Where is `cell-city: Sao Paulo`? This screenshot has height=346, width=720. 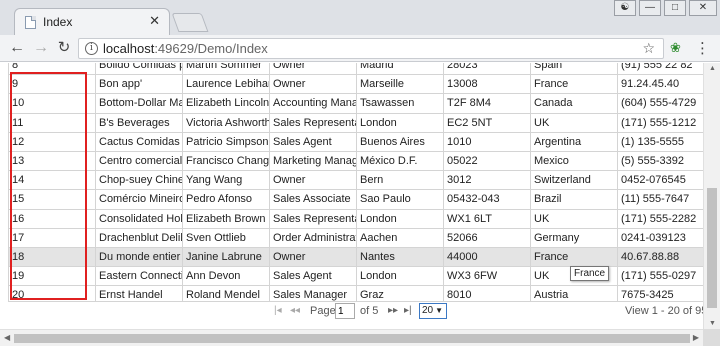 cell-city: Sao Paulo is located at coordinates (400, 199).